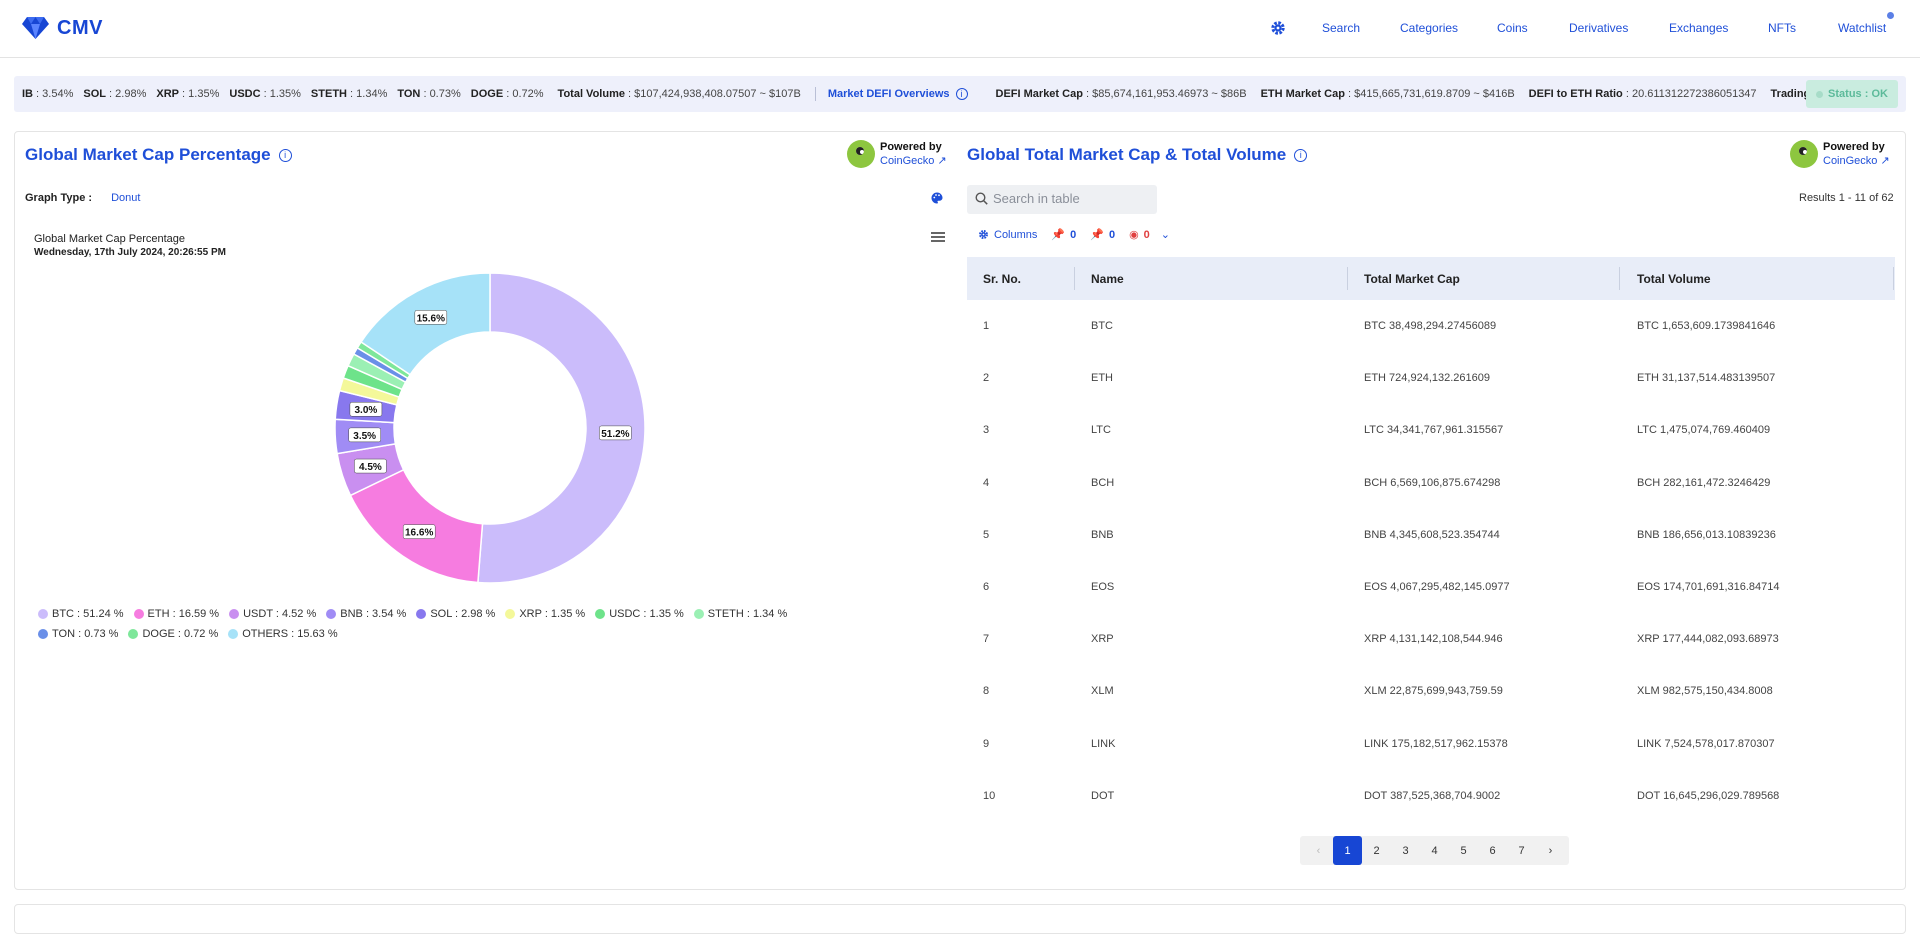  I want to click on hidden-columns-button: ◉ 0 ⌄, so click(1149, 235).